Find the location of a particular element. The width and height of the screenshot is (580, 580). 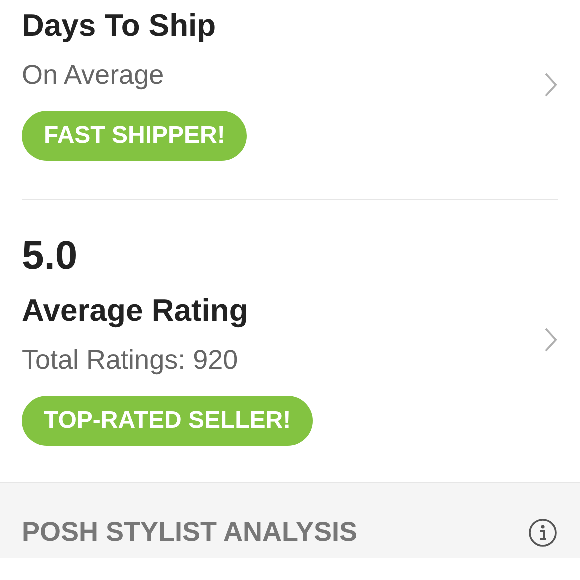

stat-title: Days To Ship is located at coordinates (119, 26).